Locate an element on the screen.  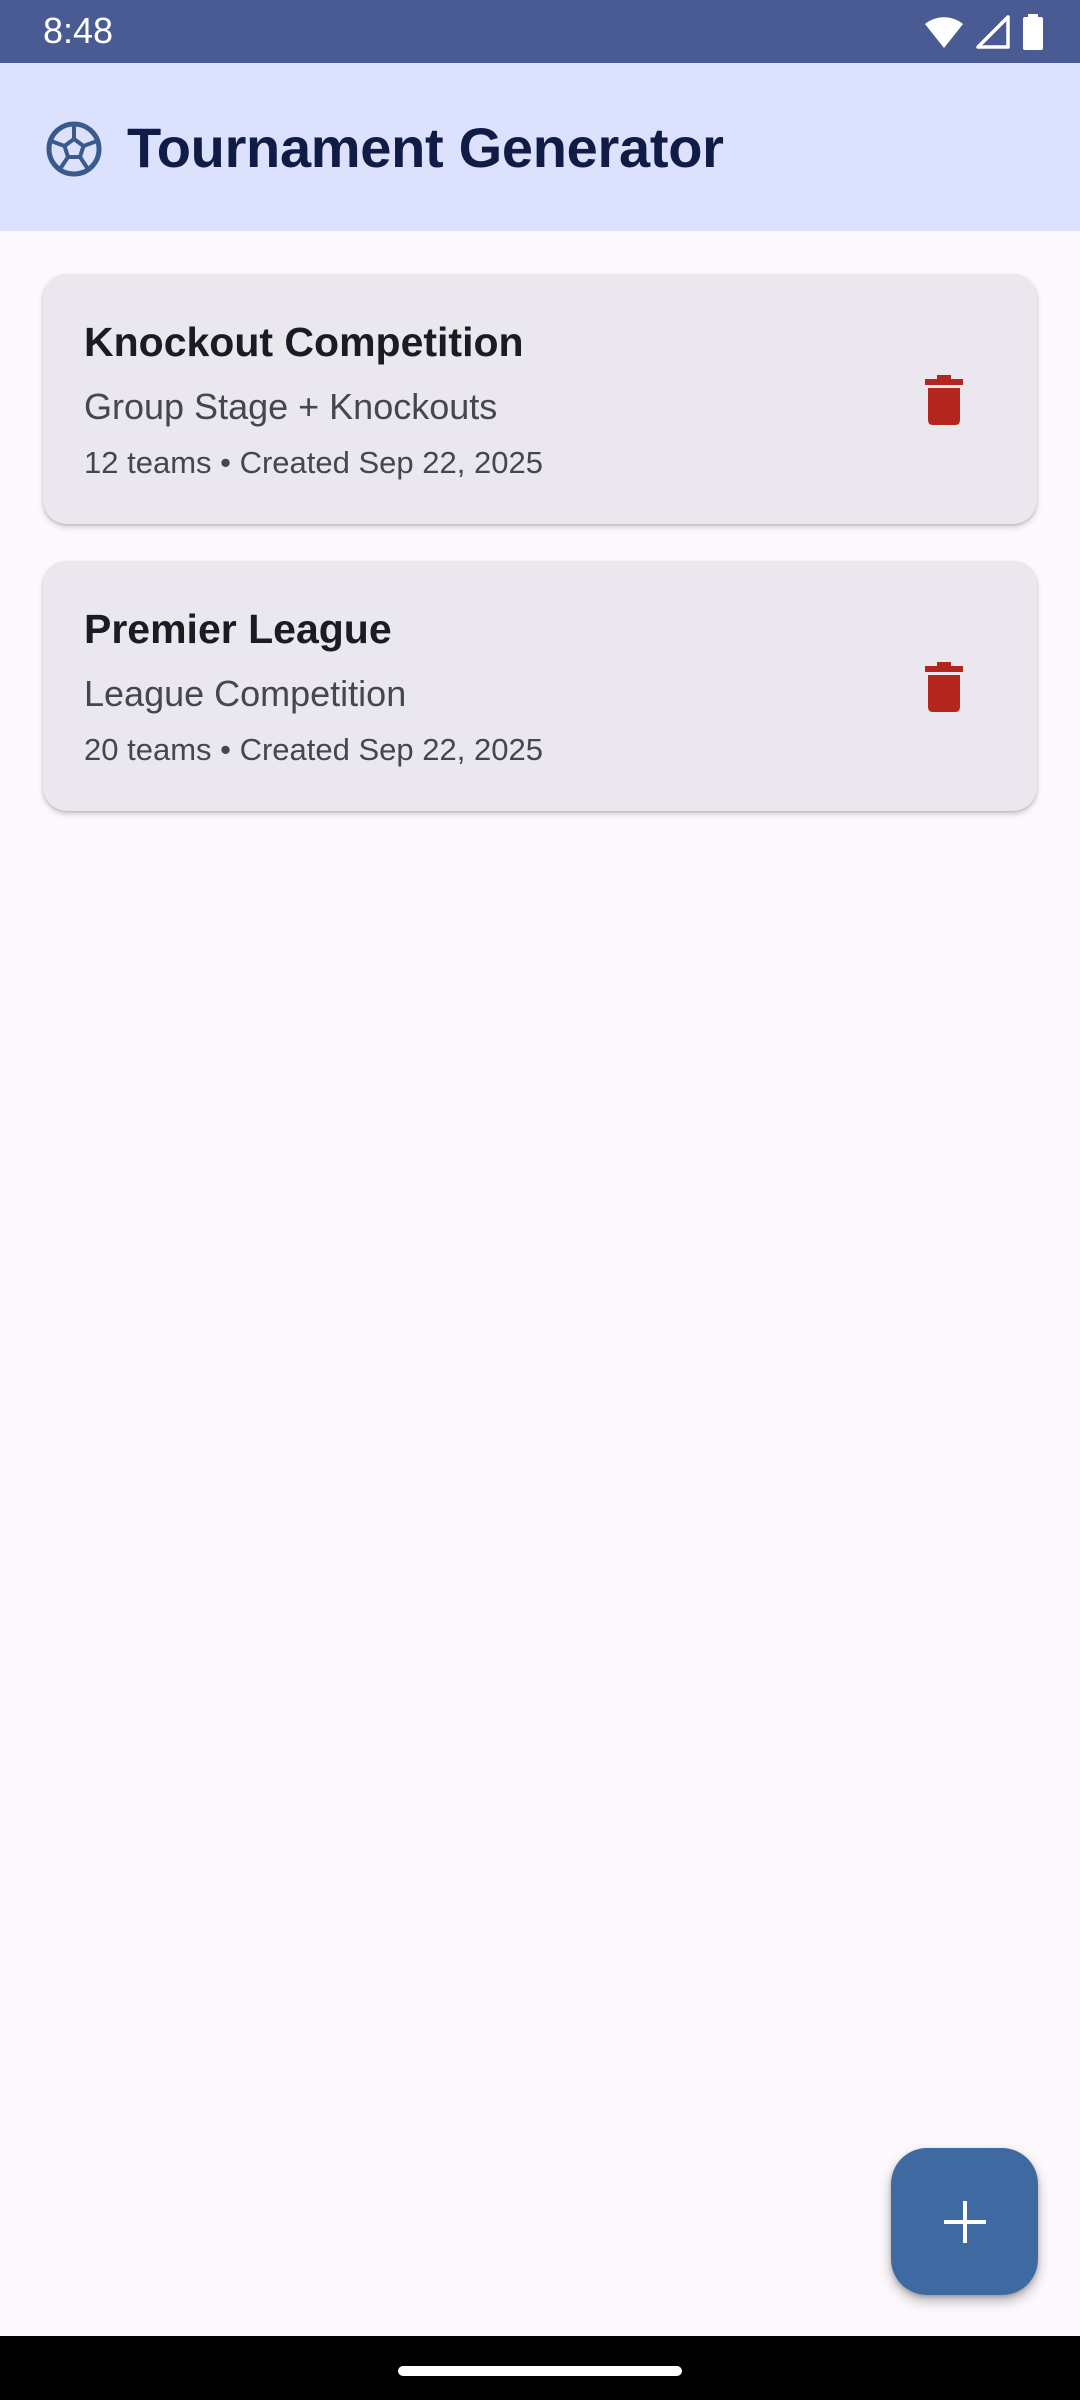
navigation-bar is located at coordinates (540, 2368).